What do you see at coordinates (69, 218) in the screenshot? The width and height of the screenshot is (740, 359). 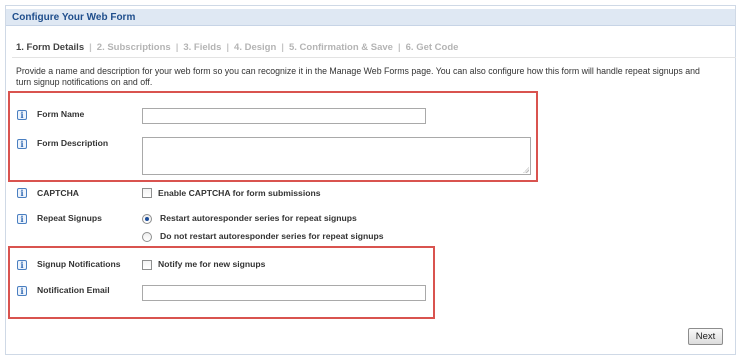 I see `repeat-signups-label: Repeat Signups` at bounding box center [69, 218].